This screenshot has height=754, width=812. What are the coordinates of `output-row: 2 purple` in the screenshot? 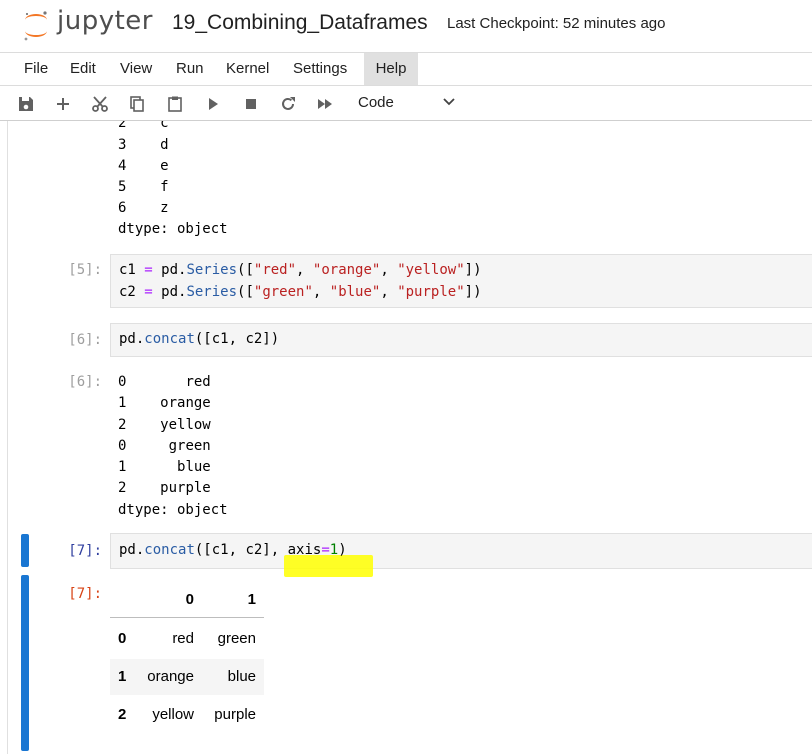 It's located at (164, 488).